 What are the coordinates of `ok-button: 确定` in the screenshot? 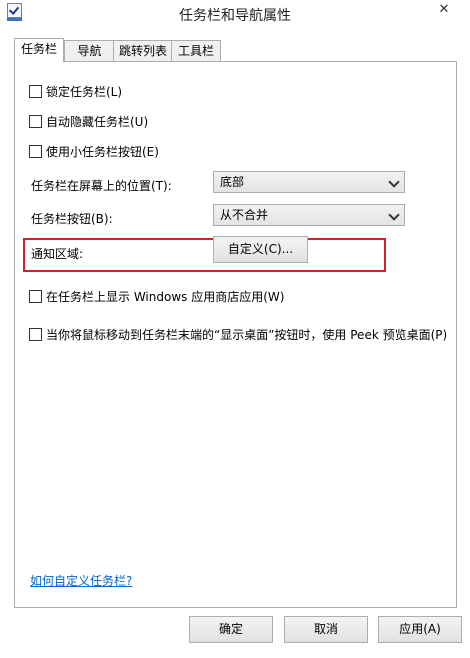 It's located at (231, 629).